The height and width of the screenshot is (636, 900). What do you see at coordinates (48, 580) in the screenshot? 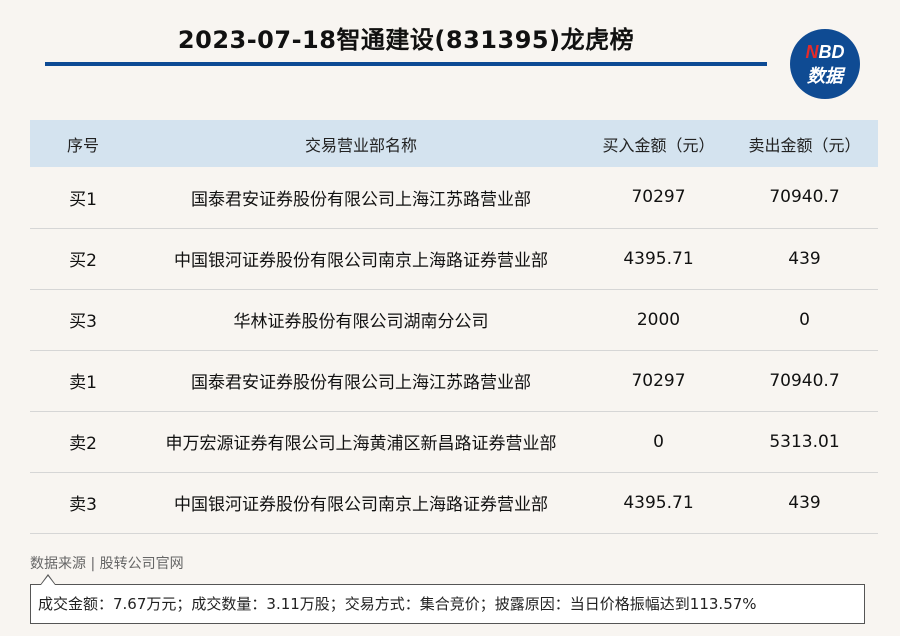
I see `note-pointer-fill` at bounding box center [48, 580].